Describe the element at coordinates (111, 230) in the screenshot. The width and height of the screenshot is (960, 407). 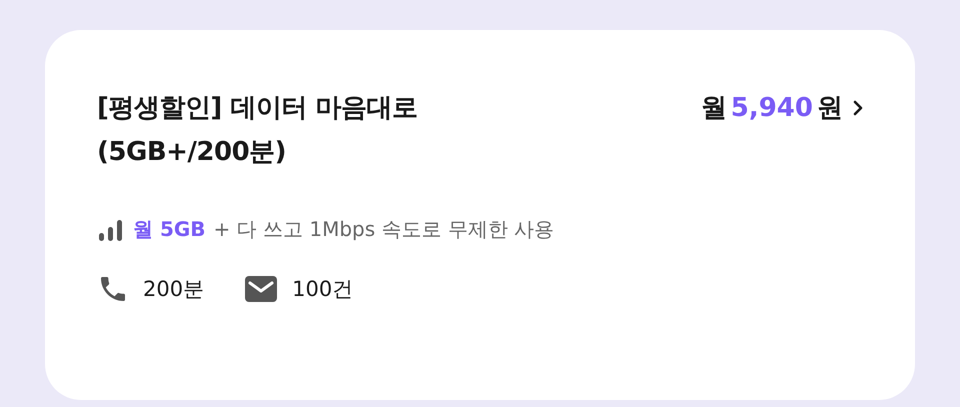
I see `signal-icon` at that location.